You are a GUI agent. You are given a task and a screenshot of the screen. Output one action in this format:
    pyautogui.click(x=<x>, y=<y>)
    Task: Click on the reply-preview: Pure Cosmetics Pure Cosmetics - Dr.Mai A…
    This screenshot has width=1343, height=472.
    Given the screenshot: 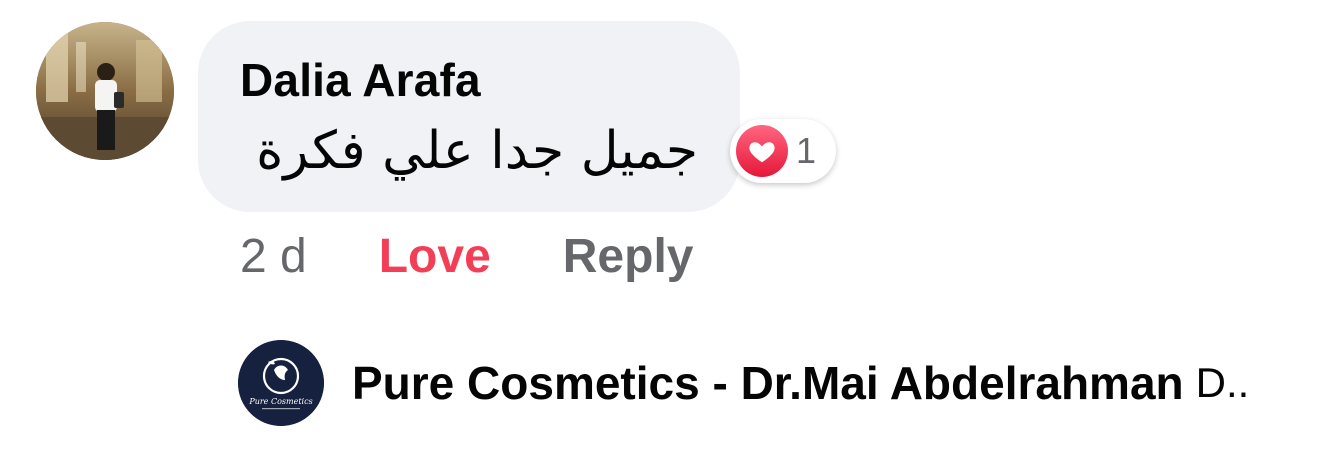 What is the action you would take?
    pyautogui.click(x=790, y=383)
    